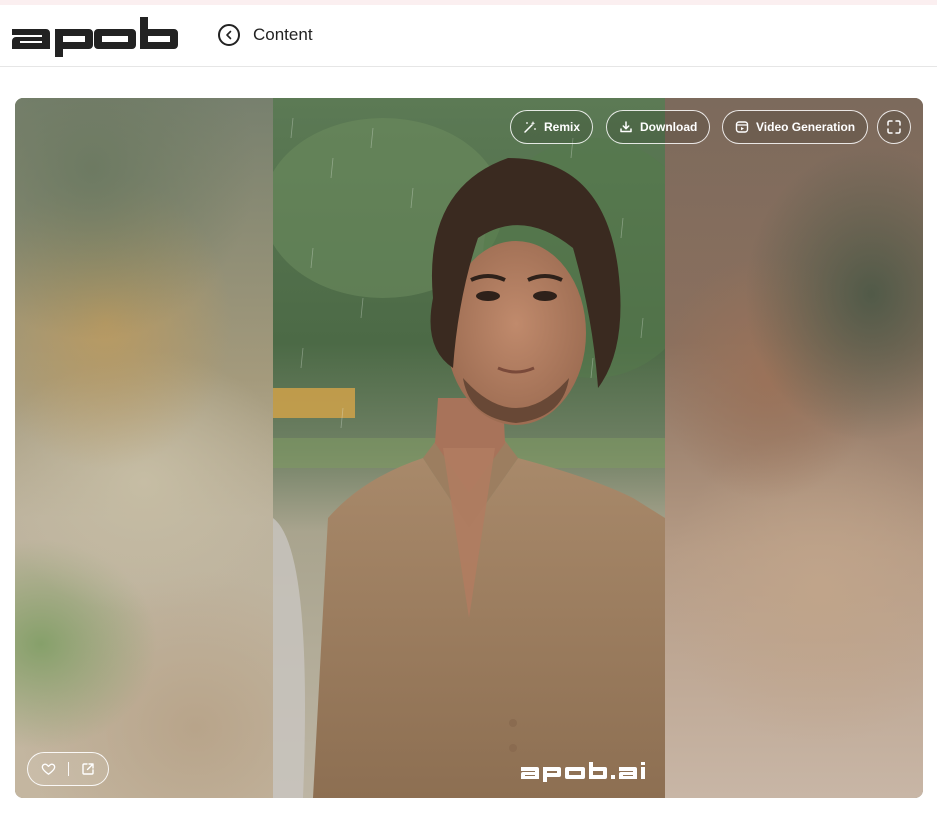 The width and height of the screenshot is (937, 824). I want to click on remix-button: Remix, so click(552, 127).